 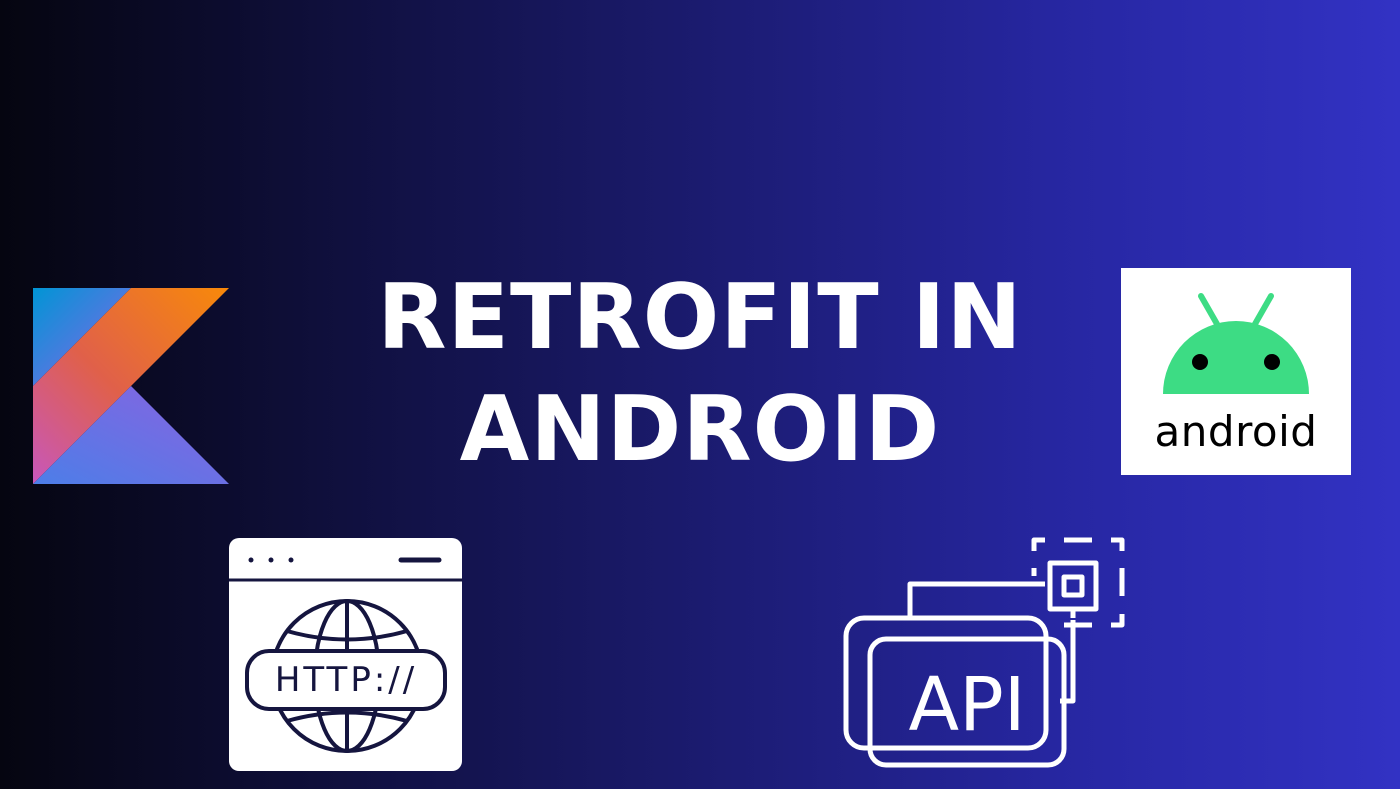 I want to click on title-line-1: RETROFIT IN, so click(x=700, y=317).